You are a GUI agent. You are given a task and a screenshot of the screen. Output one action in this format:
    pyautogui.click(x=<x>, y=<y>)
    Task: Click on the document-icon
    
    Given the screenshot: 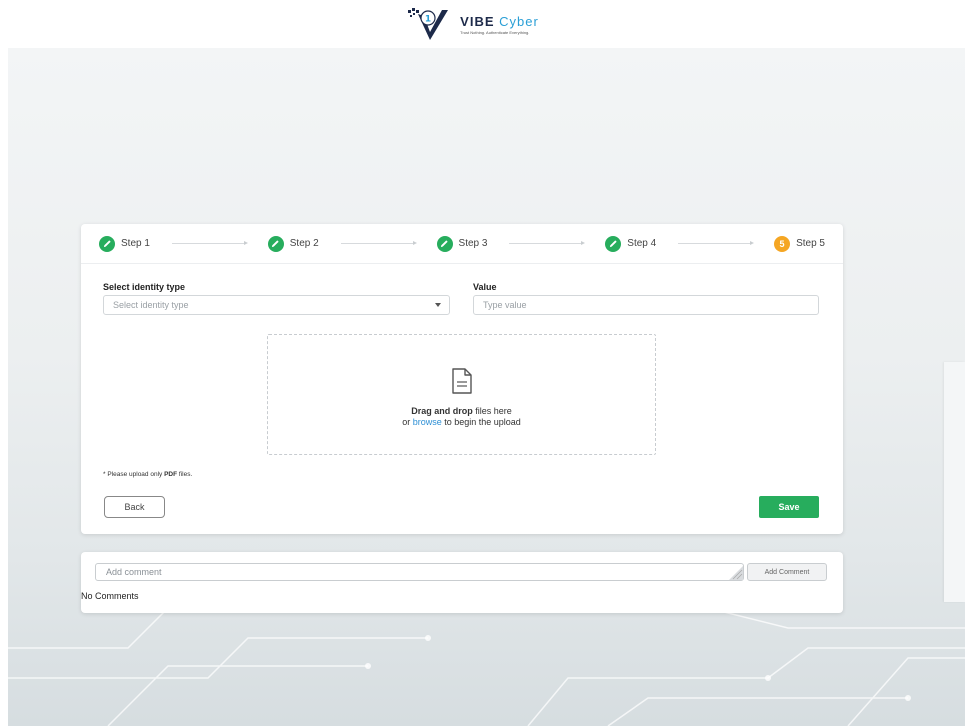 What is the action you would take?
    pyautogui.click(x=461, y=381)
    